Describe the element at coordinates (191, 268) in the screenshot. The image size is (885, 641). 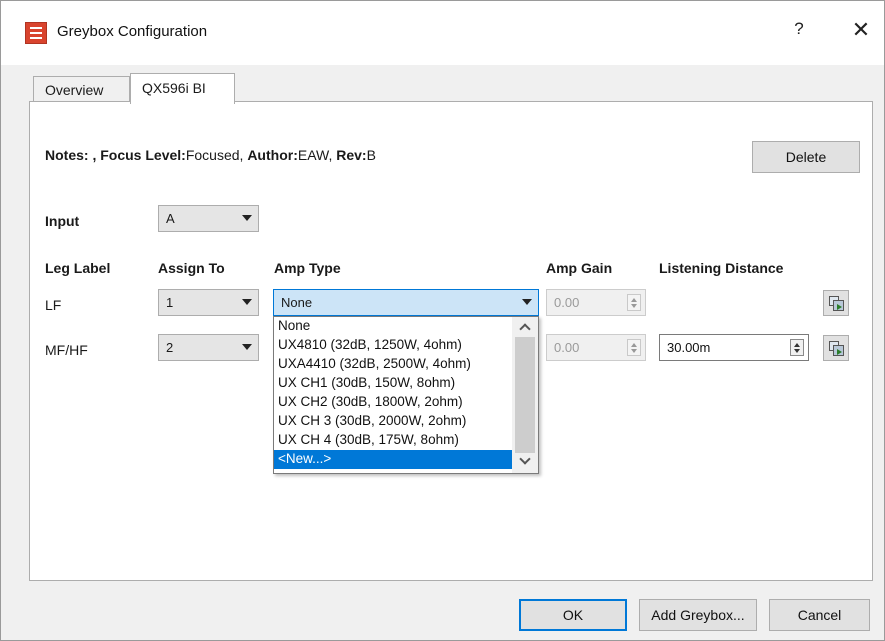
I see `column-header-assign-to: Assign To` at that location.